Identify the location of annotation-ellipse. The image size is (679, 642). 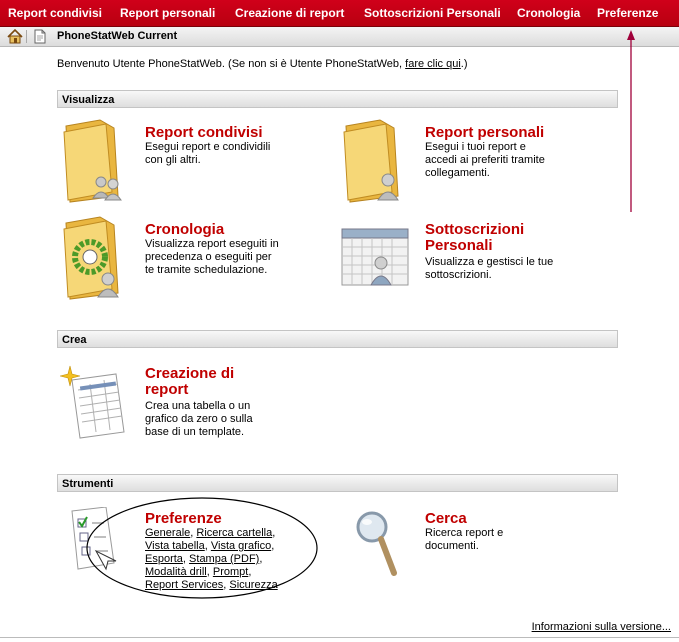
(202, 548).